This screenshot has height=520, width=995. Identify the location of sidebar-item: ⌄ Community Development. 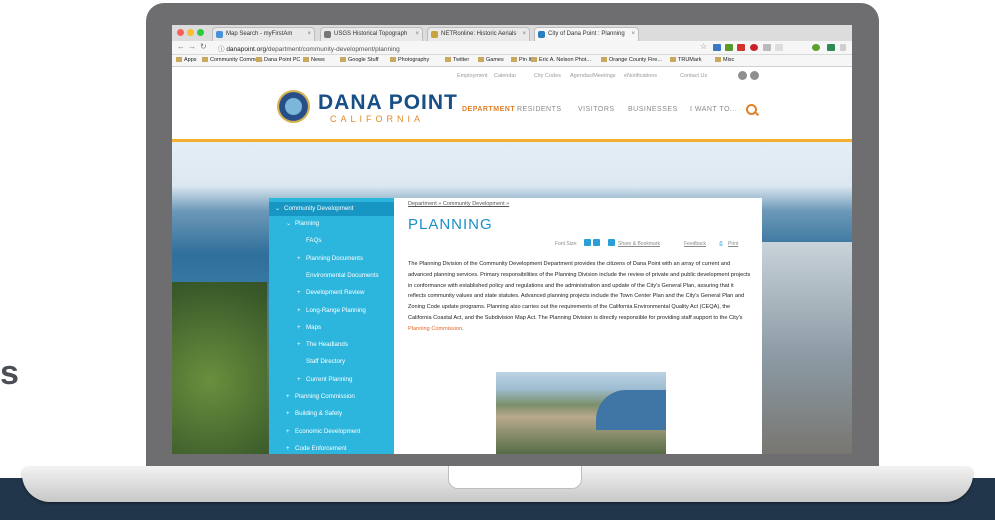
(334, 209).